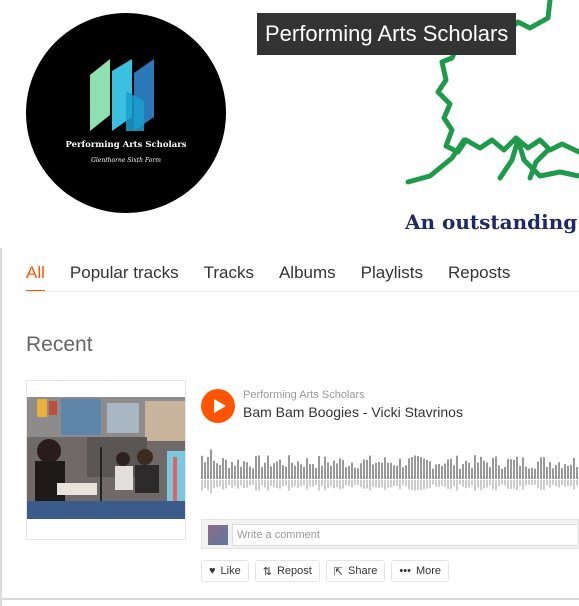 Image resolution: width=579 pixels, height=606 pixels. What do you see at coordinates (218, 406) in the screenshot?
I see `play-button` at bounding box center [218, 406].